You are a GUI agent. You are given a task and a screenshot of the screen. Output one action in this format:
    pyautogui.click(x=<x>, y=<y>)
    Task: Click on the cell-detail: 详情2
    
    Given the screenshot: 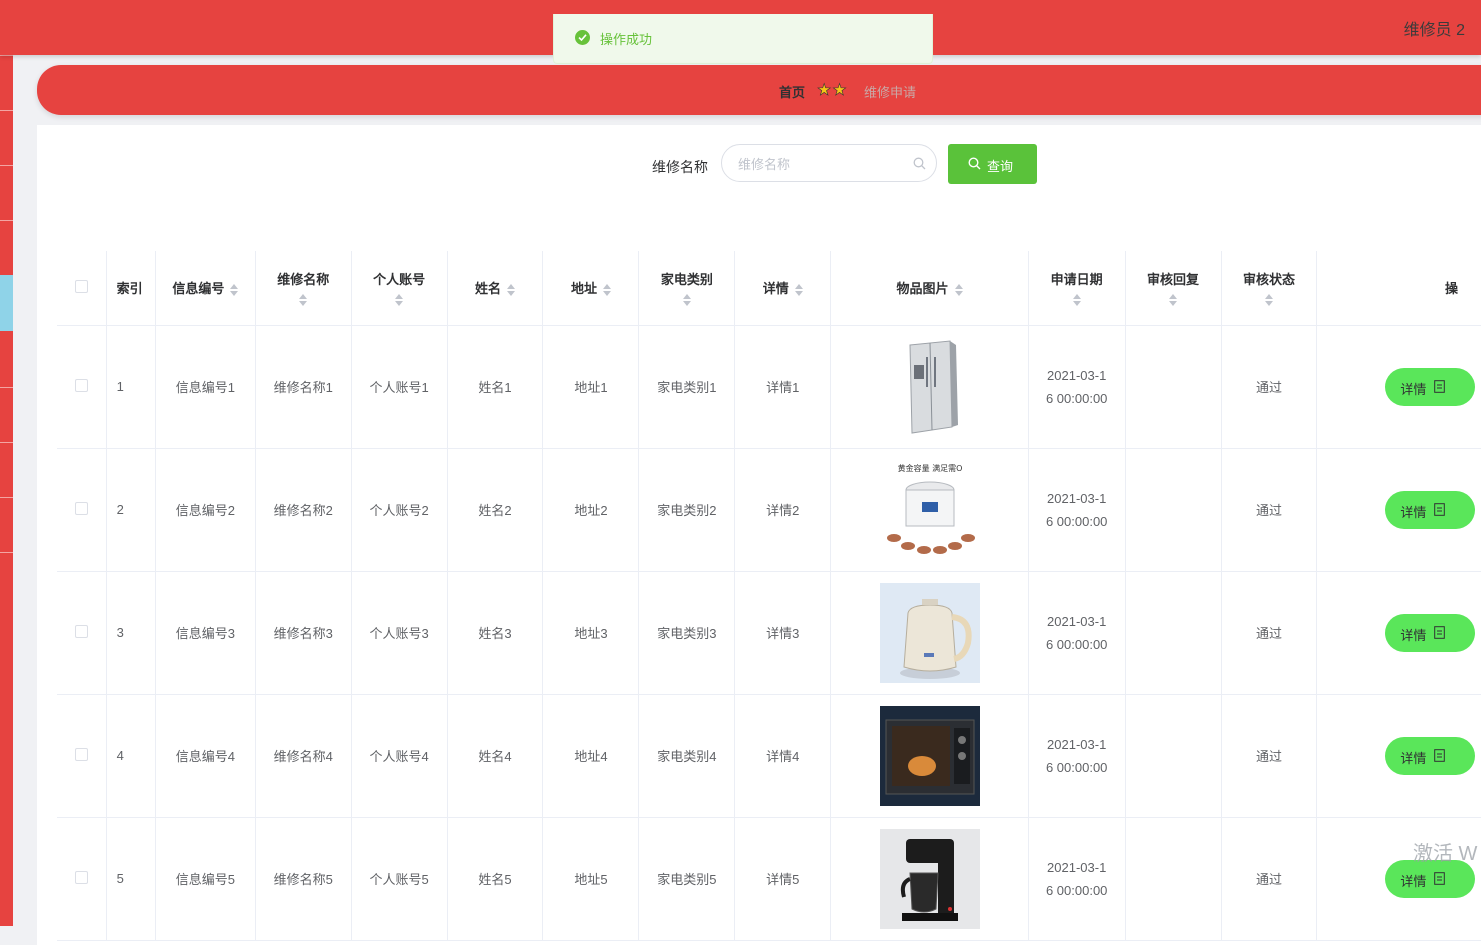 What is the action you would take?
    pyautogui.click(x=783, y=510)
    